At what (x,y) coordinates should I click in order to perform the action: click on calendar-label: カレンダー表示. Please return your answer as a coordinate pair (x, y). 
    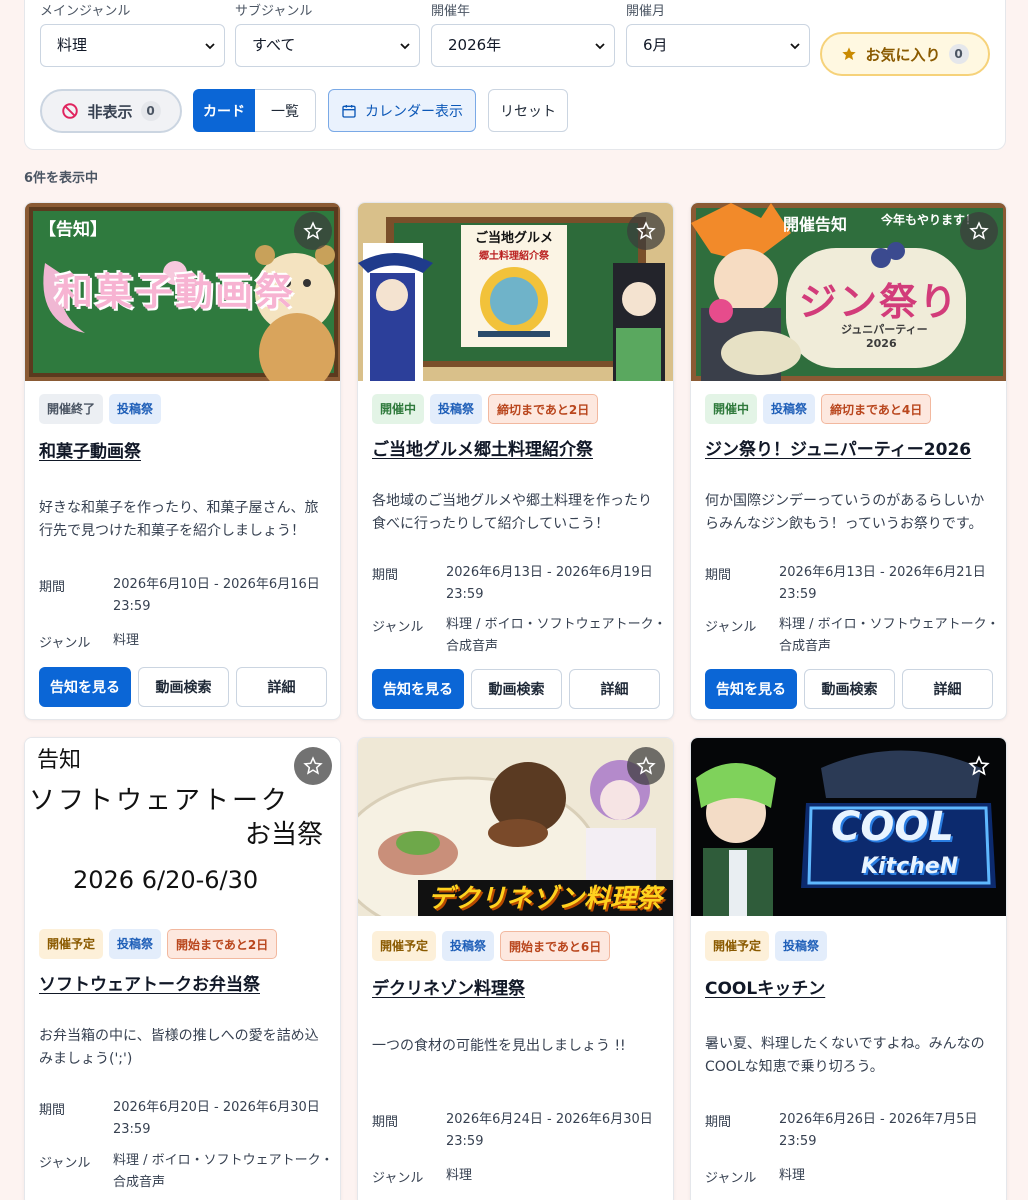
    Looking at the image, I should click on (414, 111).